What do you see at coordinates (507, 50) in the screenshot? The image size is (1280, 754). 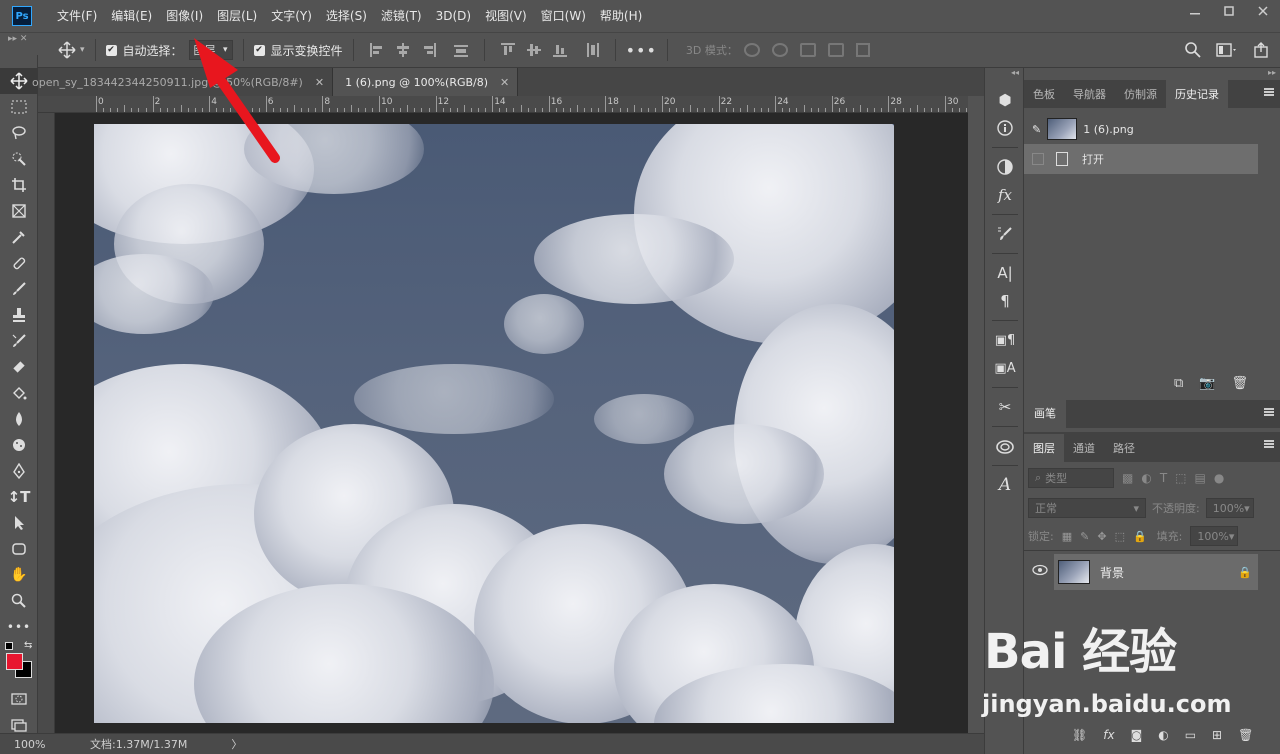 I see `align-top-icon` at bounding box center [507, 50].